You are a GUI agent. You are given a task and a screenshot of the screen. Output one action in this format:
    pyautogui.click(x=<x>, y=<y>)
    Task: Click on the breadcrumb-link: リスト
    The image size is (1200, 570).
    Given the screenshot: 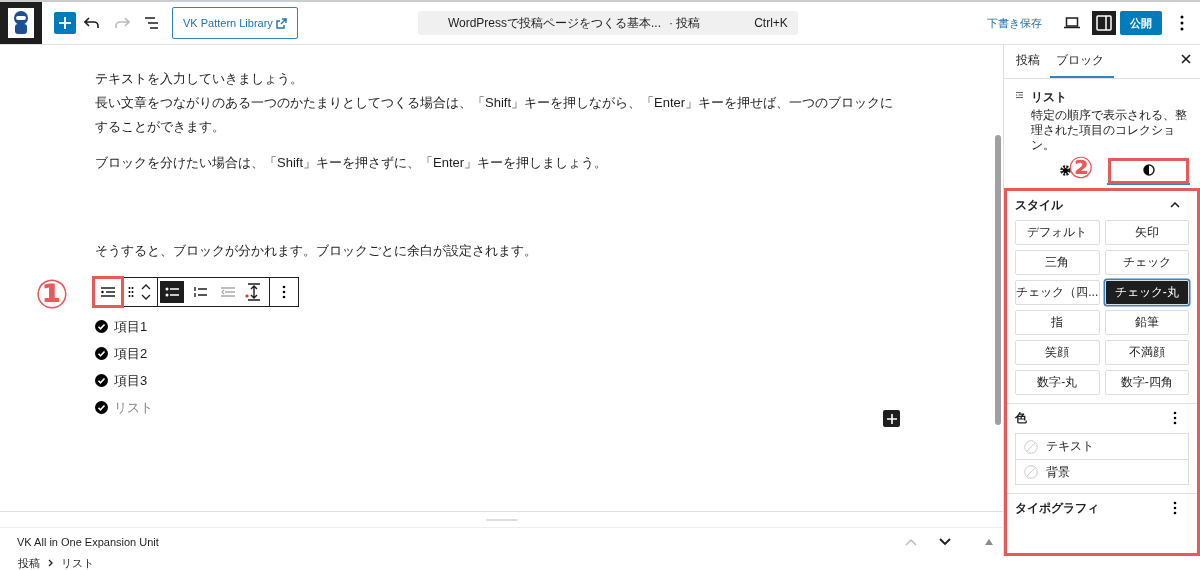 What is the action you would take?
    pyautogui.click(x=77, y=562)
    